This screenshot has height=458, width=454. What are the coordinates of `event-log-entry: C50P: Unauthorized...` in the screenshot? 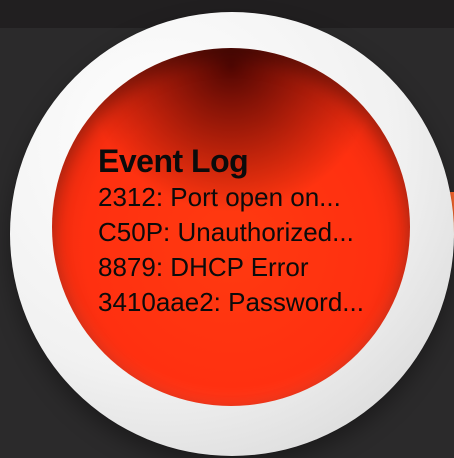 It's located at (248, 232).